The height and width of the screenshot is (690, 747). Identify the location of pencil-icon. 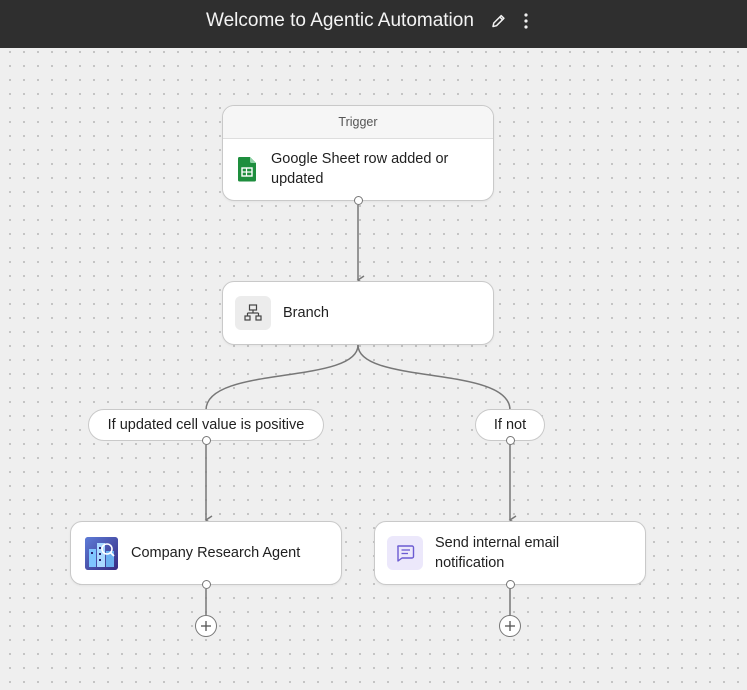
(498, 21).